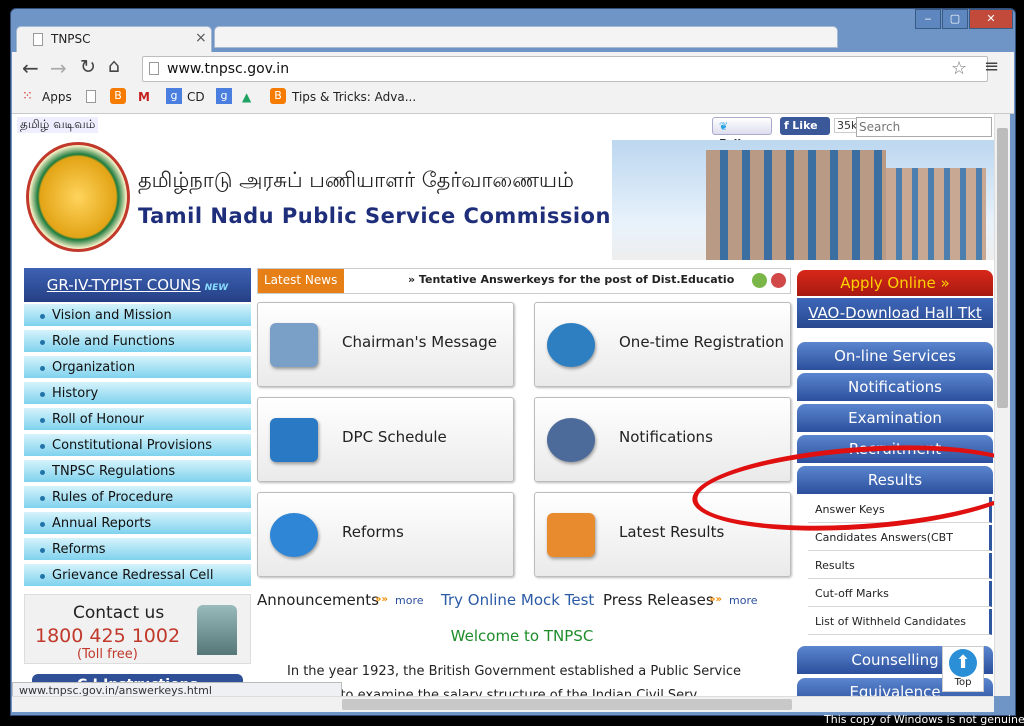  Describe the element at coordinates (228, 69) in the screenshot. I see `url-text: www.tnpsc.gov.in` at that location.